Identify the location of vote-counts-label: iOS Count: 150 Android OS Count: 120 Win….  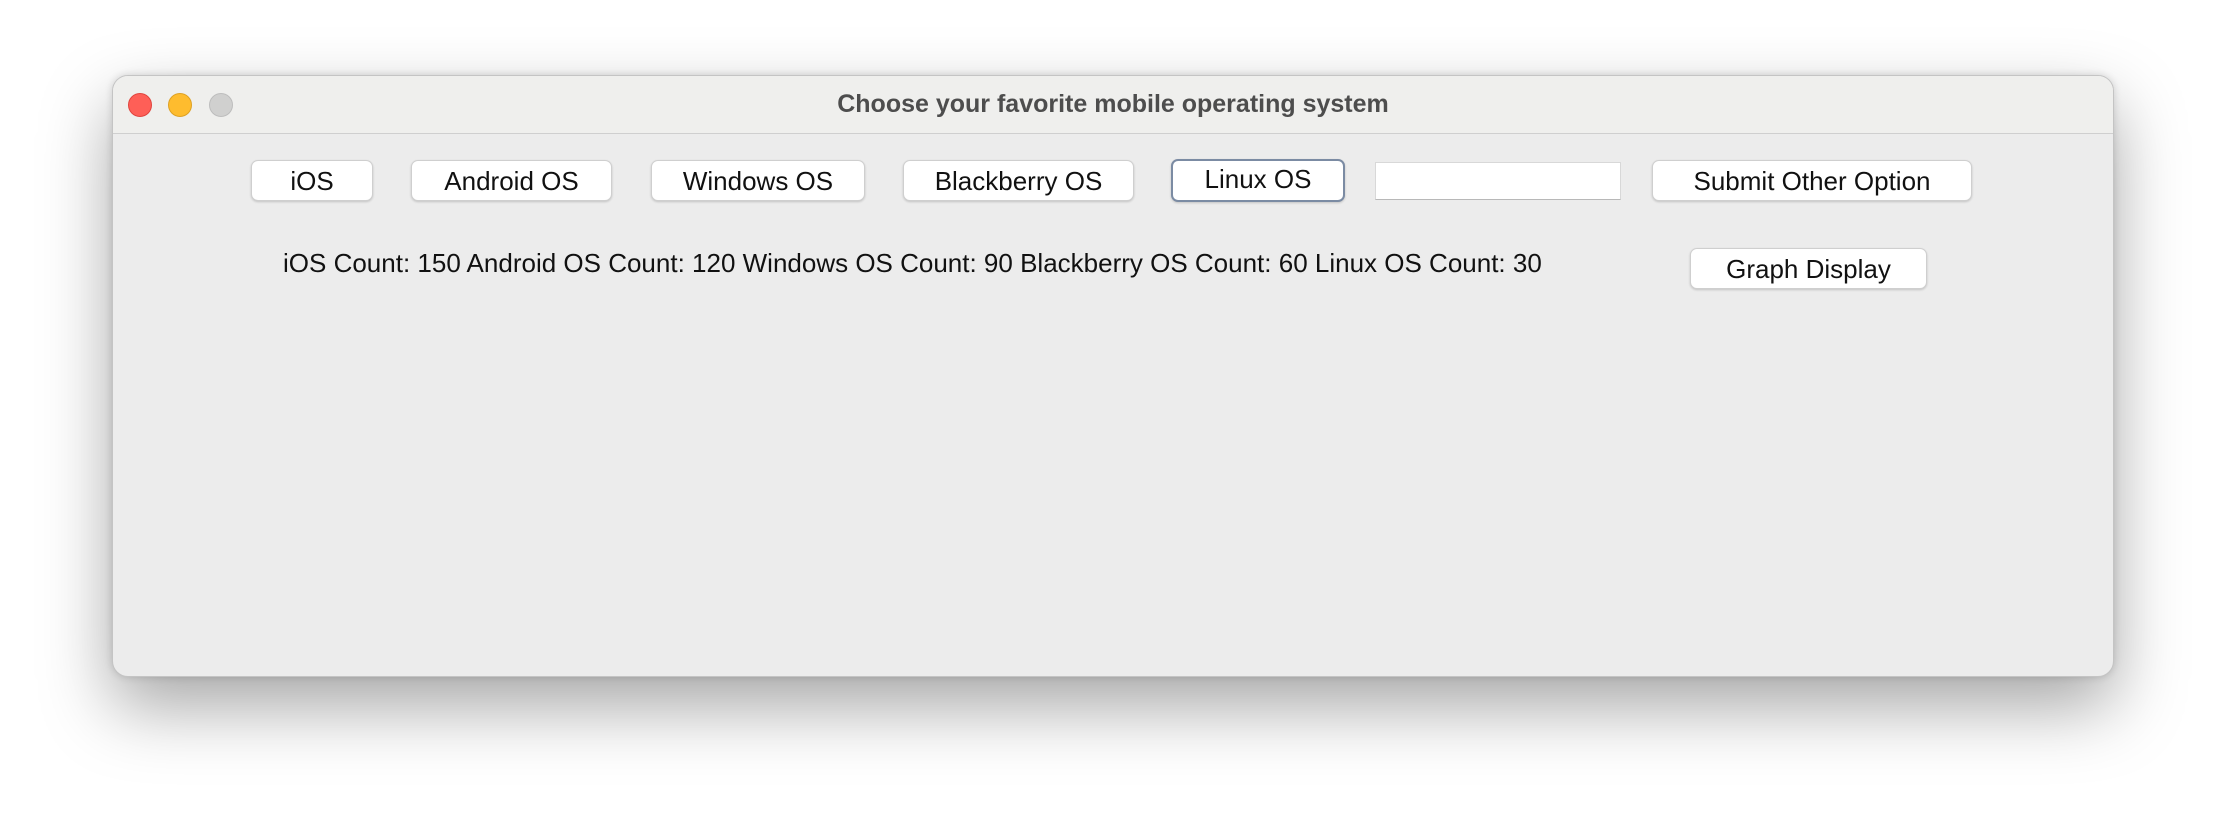
(912, 263).